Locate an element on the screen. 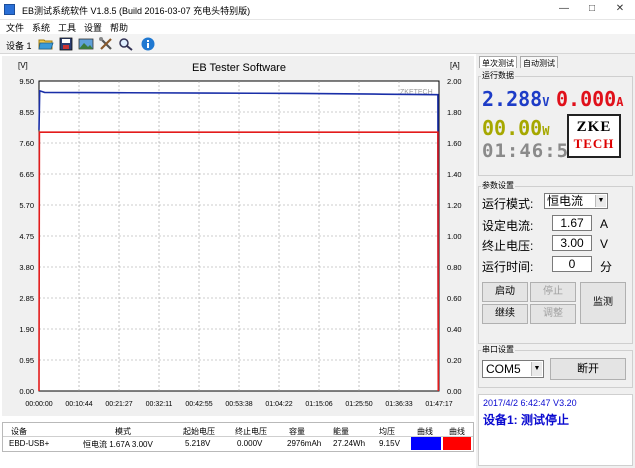  status-box: 2017/4/2 6:42:47 V3.20 设备1: 测试停止 is located at coordinates (555, 430).